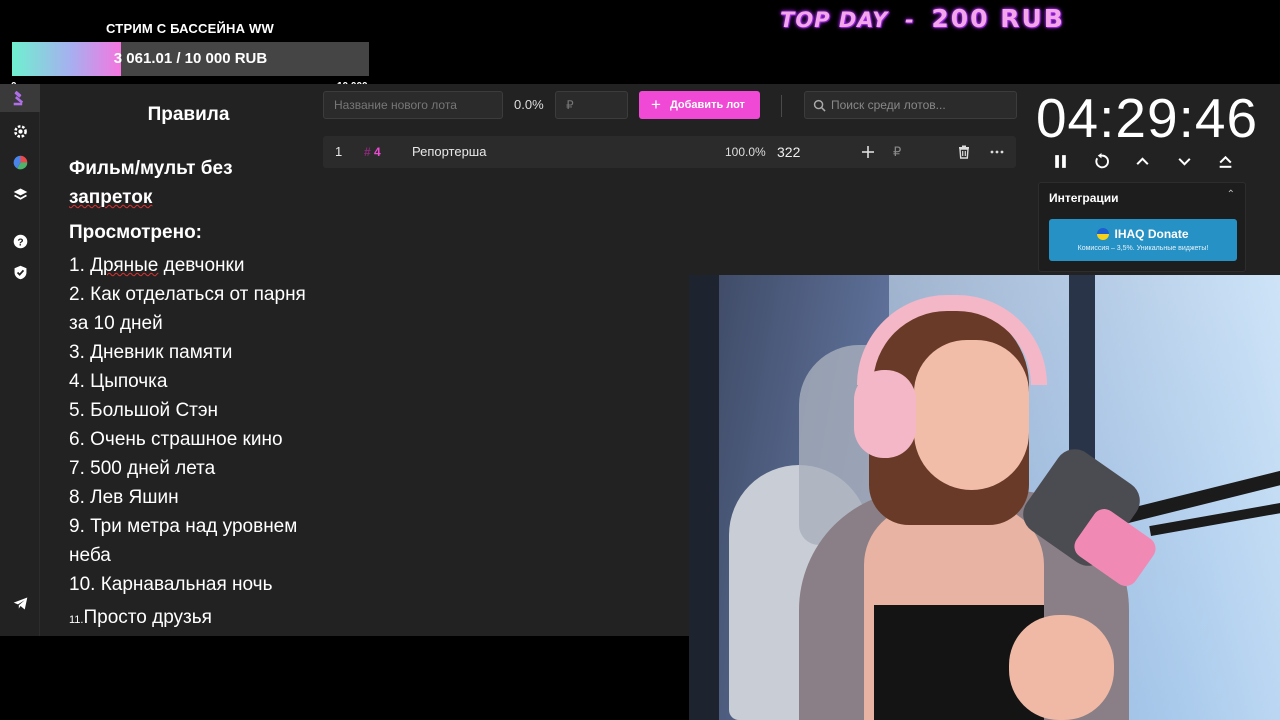 Image resolution: width=1280 pixels, height=720 pixels. What do you see at coordinates (1231, 194) in the screenshot?
I see `chevron-up-icon: ⌃` at bounding box center [1231, 194].